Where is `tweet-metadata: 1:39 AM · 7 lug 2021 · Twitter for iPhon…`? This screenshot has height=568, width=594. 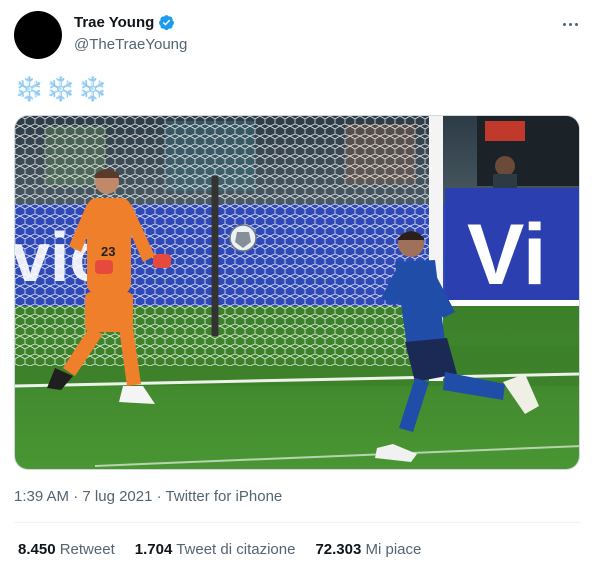
tweet-metadata: 1:39 AM · 7 lug 2021 · Twitter for iPhon… is located at coordinates (148, 496).